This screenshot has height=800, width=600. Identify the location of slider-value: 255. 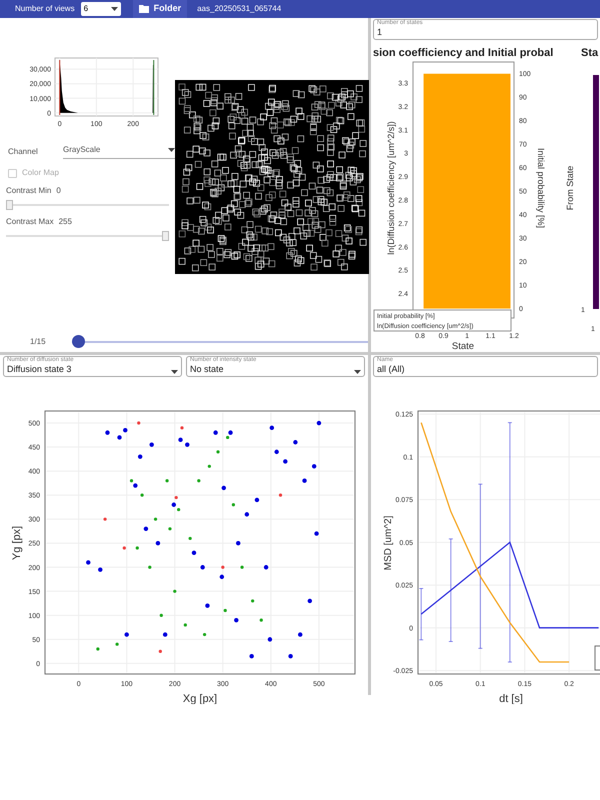
(65, 222).